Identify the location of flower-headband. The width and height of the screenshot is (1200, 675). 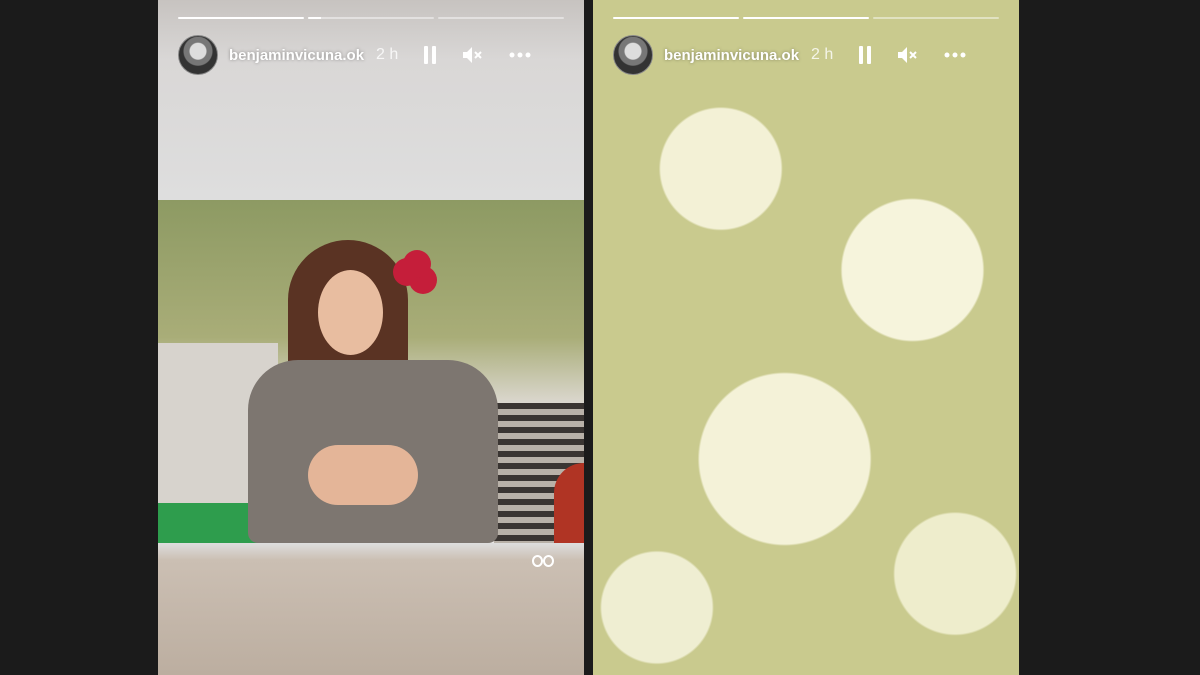
(417, 264).